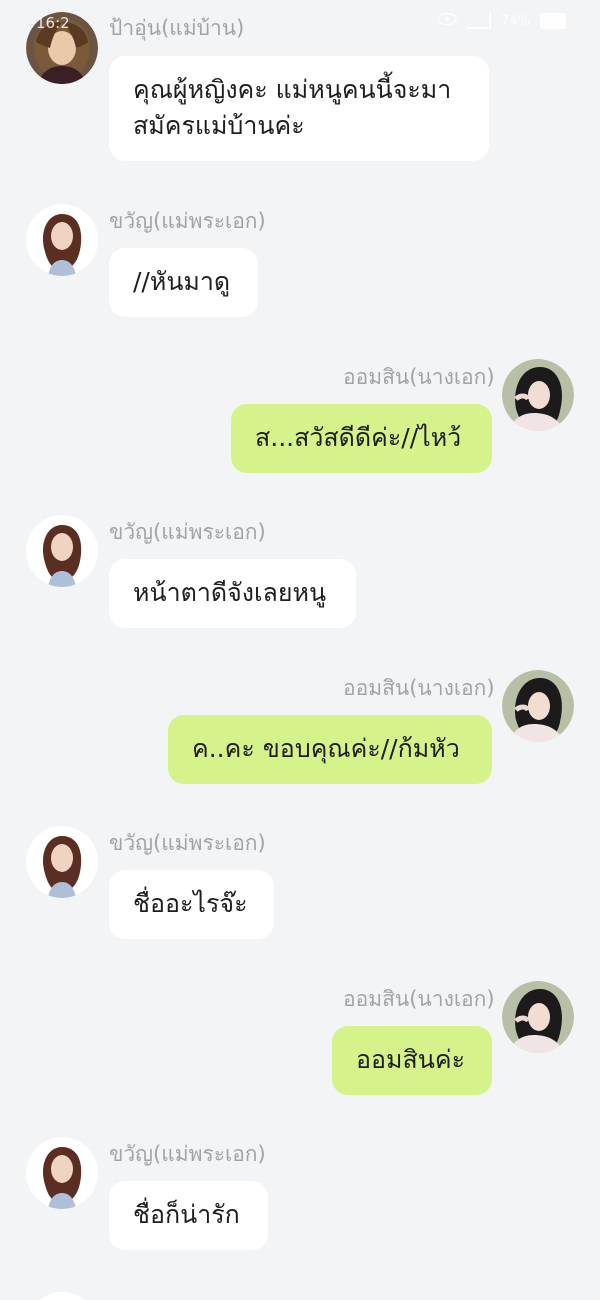  What do you see at coordinates (300, 22) in the screenshot?
I see `status-bar: 16:2 74%` at bounding box center [300, 22].